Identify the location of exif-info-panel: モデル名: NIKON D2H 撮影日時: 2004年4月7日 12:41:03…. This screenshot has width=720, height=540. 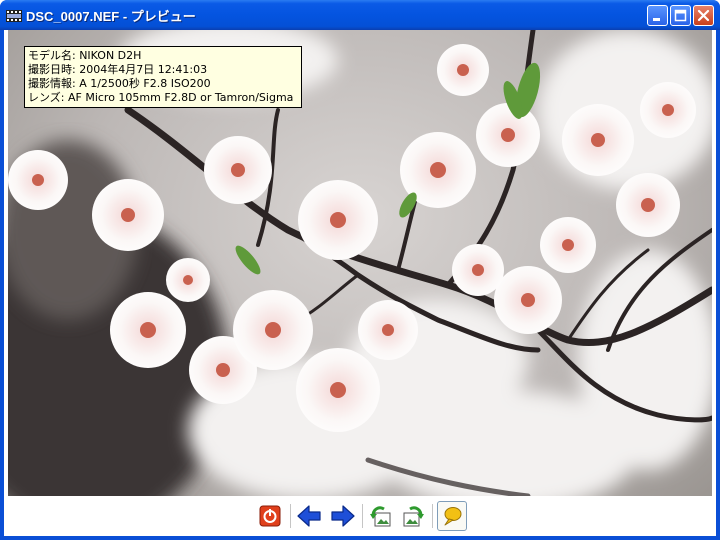
(163, 77).